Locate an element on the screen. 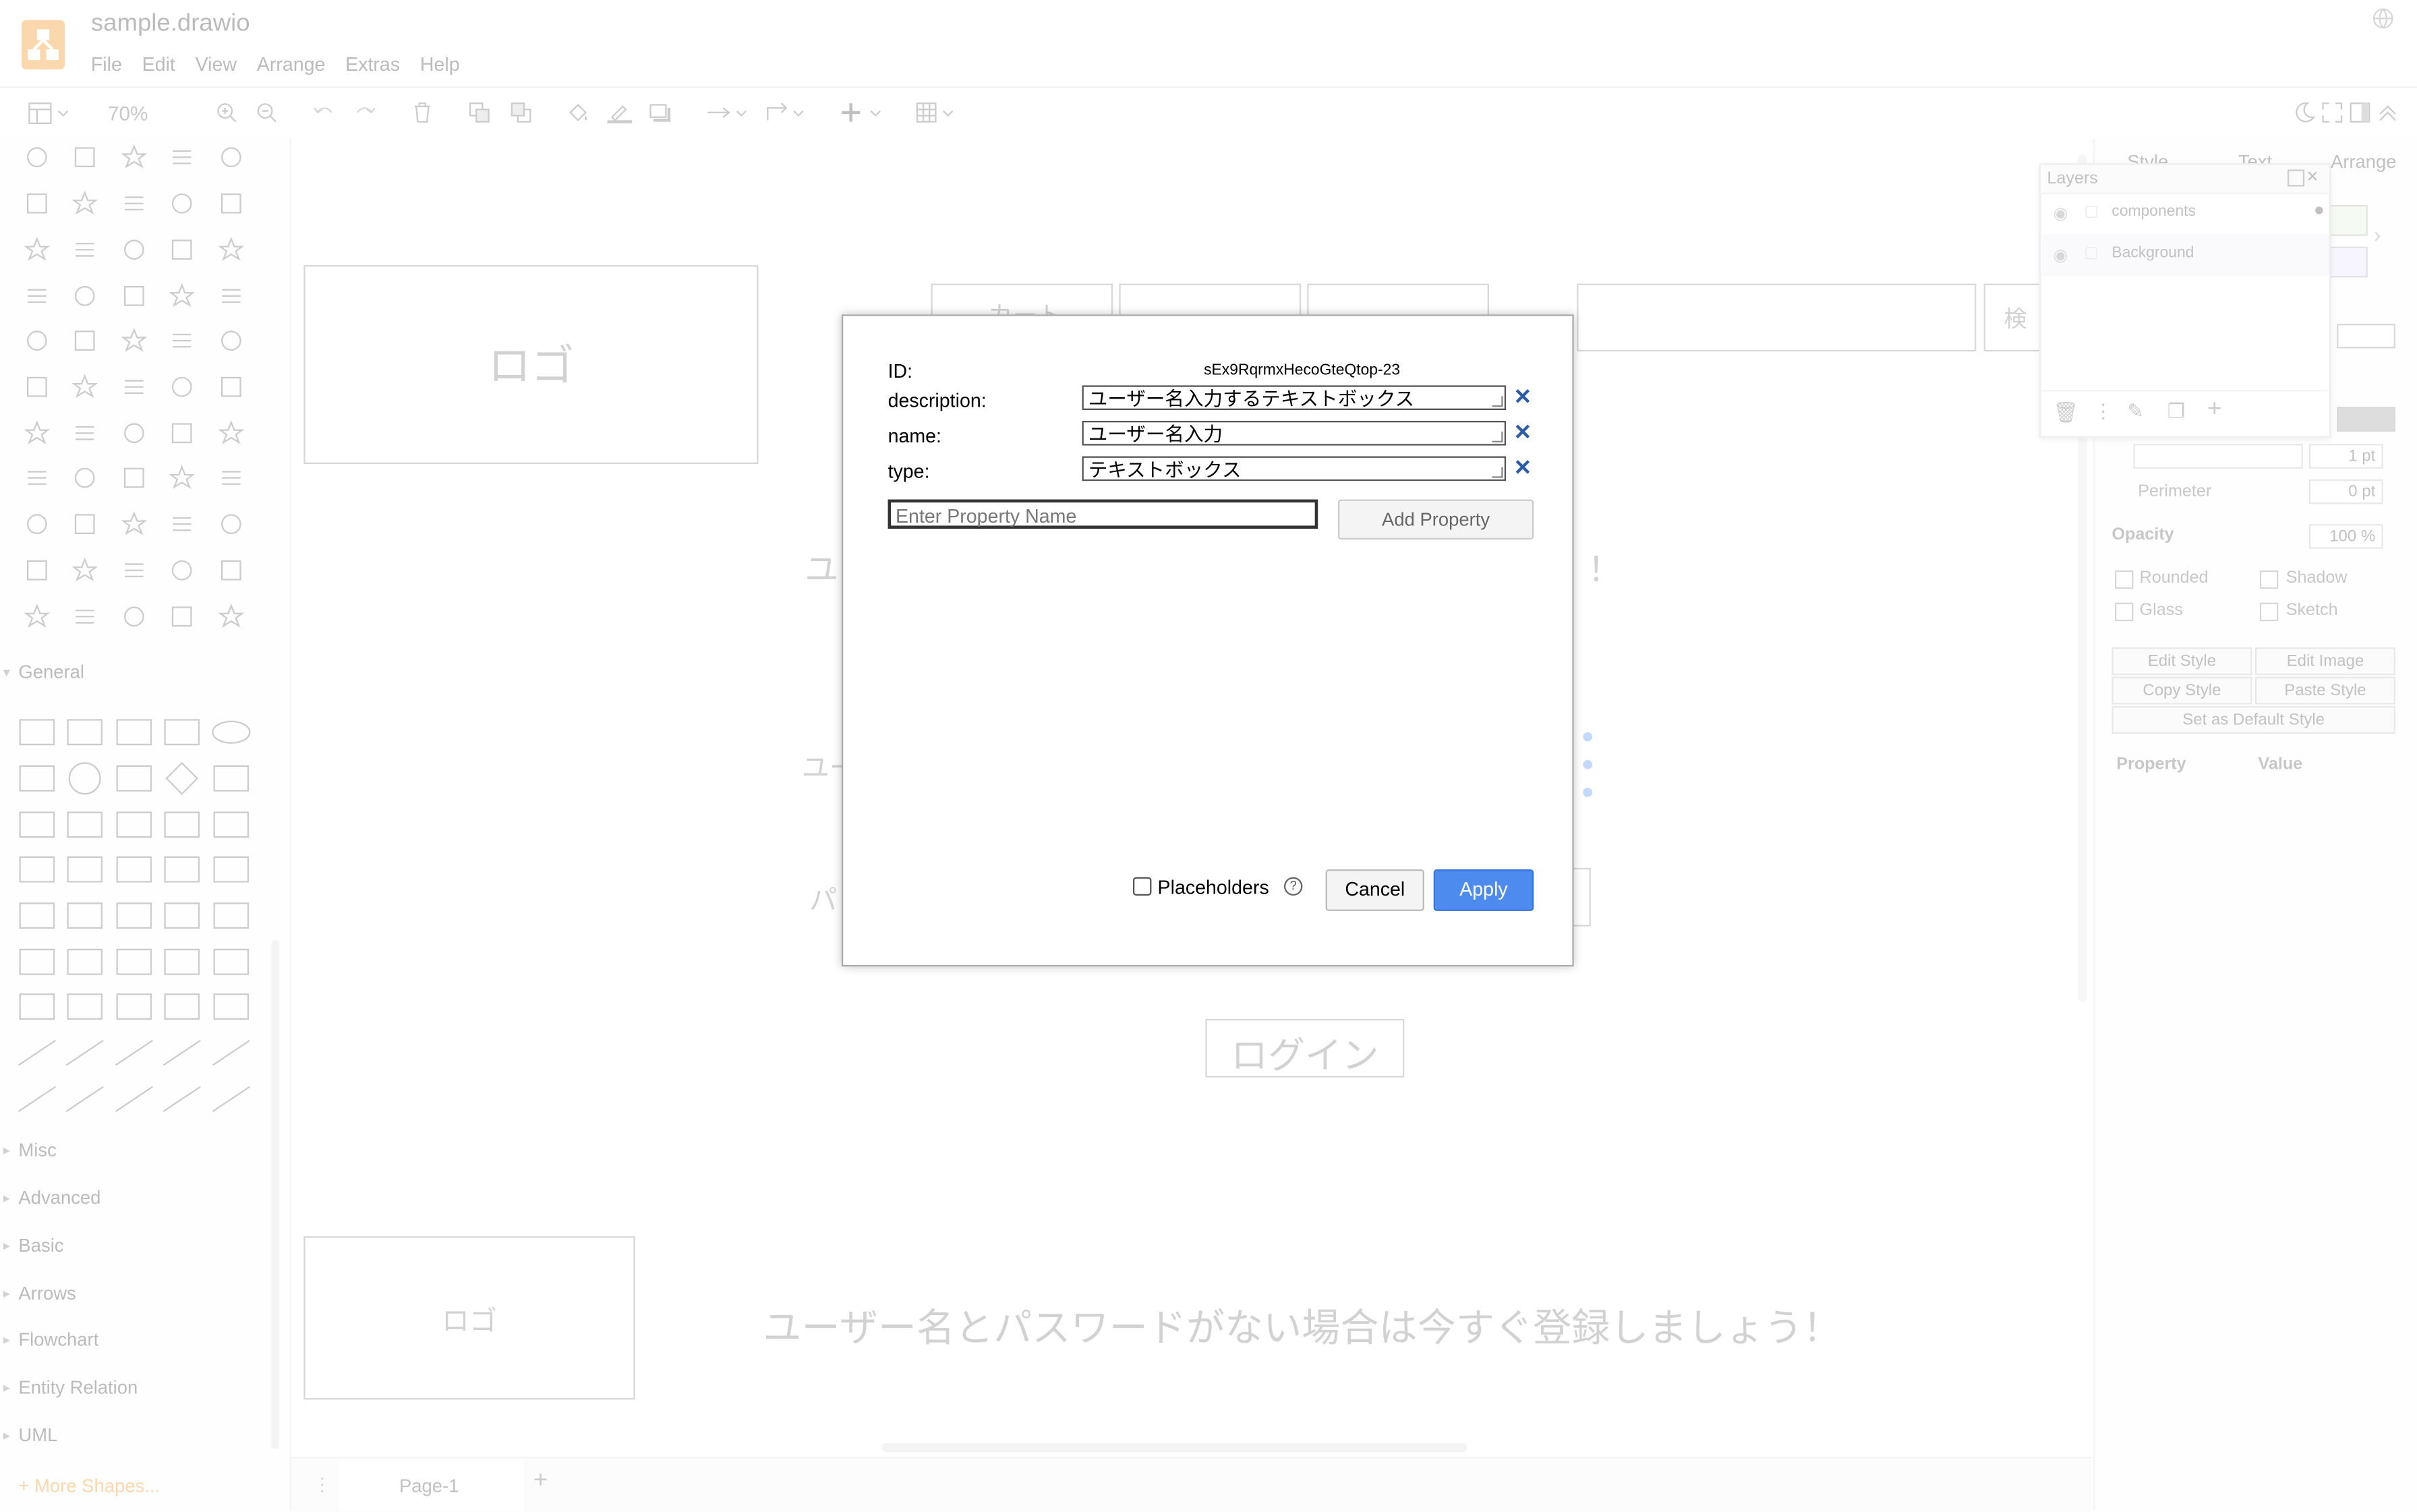  lock-icon: ▢ is located at coordinates (2091, 253).